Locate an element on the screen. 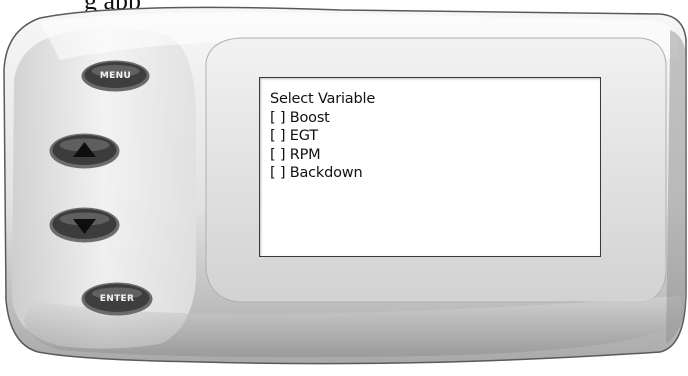 This screenshot has width=688, height=376. arrow-down-icon is located at coordinates (84, 225).